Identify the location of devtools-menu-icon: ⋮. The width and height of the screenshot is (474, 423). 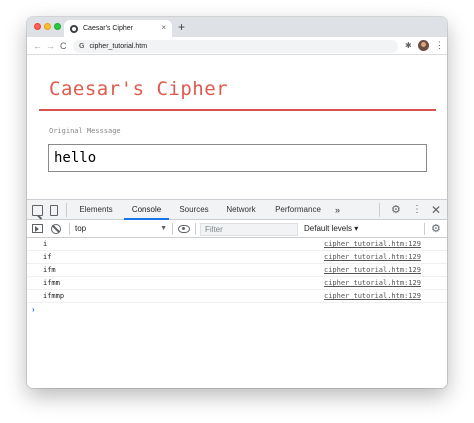
(417, 210).